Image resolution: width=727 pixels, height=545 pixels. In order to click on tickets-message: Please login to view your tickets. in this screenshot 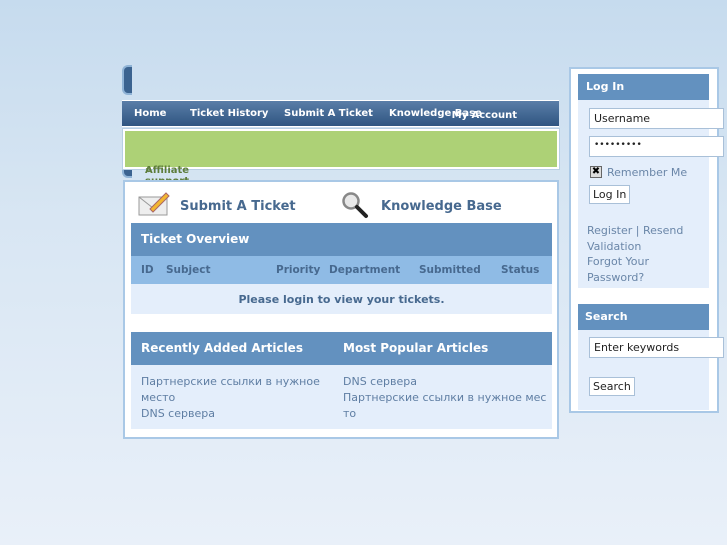, I will do `click(341, 299)`.